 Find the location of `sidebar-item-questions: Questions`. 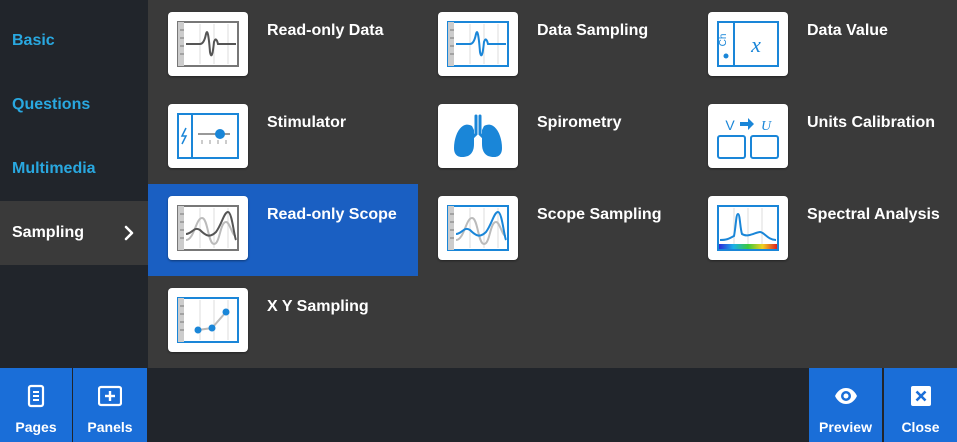

sidebar-item-questions: Questions is located at coordinates (74, 105).